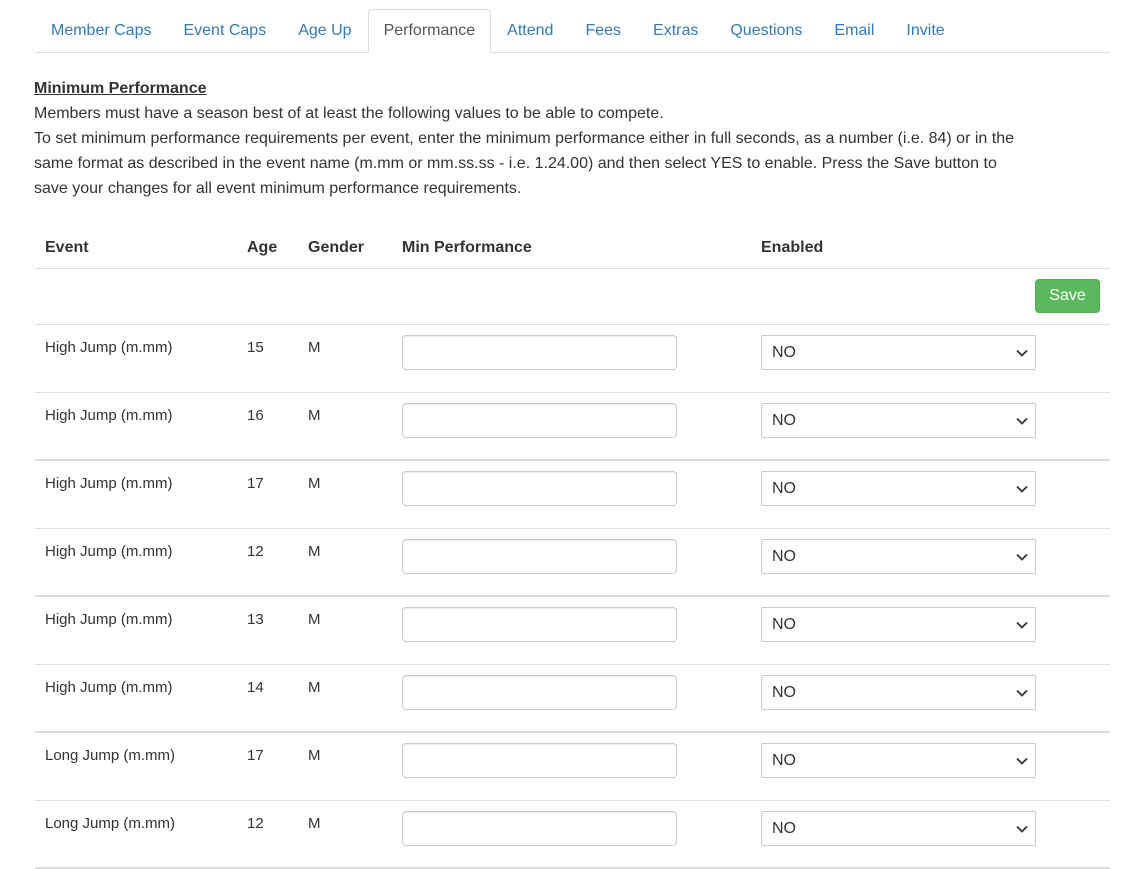 This screenshot has width=1145, height=869. I want to click on save-row: Save, so click(572, 297).